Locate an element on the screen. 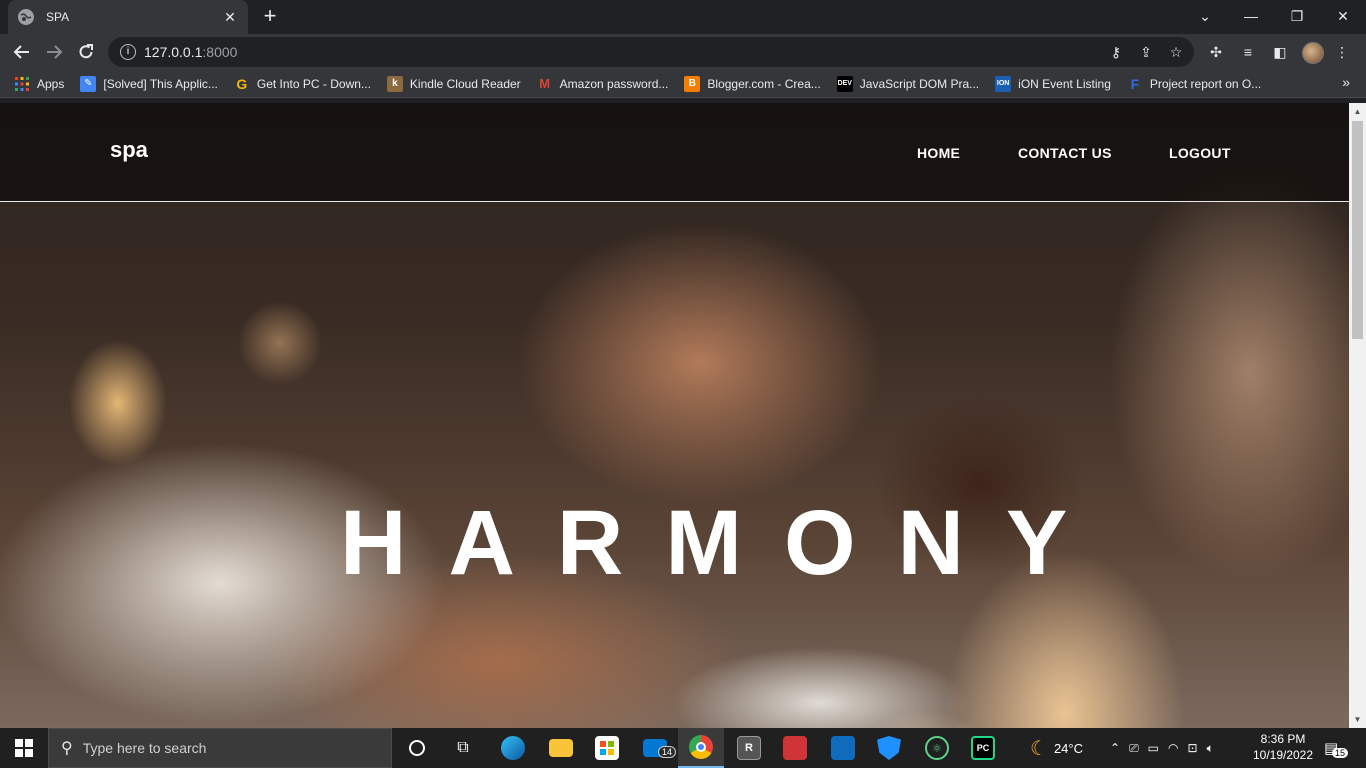 The width and height of the screenshot is (1366, 768). reload-icon is located at coordinates (86, 52).